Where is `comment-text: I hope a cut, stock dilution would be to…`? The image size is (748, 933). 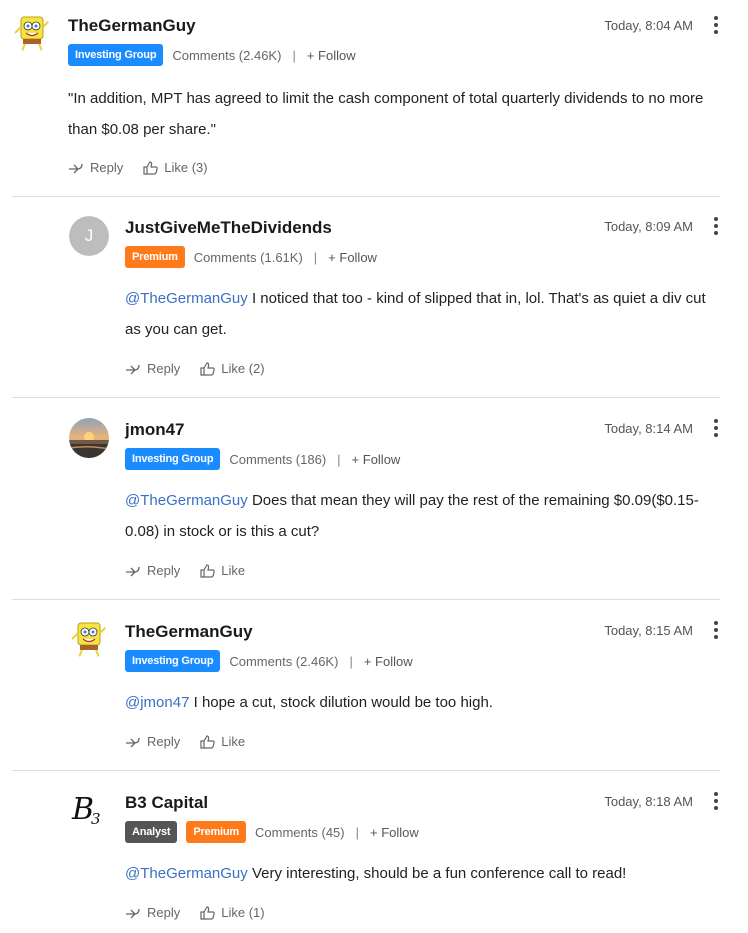 comment-text: I hope a cut, stock dilution would be to… is located at coordinates (341, 702).